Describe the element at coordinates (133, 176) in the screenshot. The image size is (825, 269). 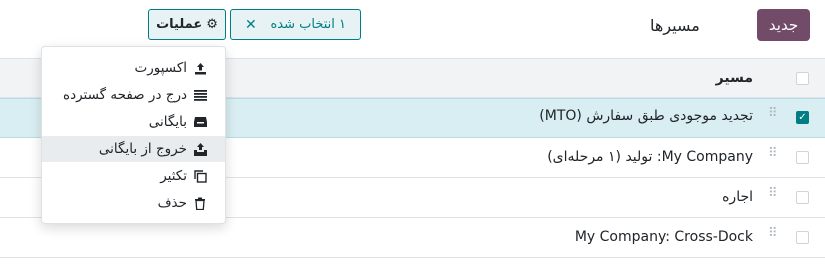
I see `menu-item-duplicate: تکثیر` at that location.